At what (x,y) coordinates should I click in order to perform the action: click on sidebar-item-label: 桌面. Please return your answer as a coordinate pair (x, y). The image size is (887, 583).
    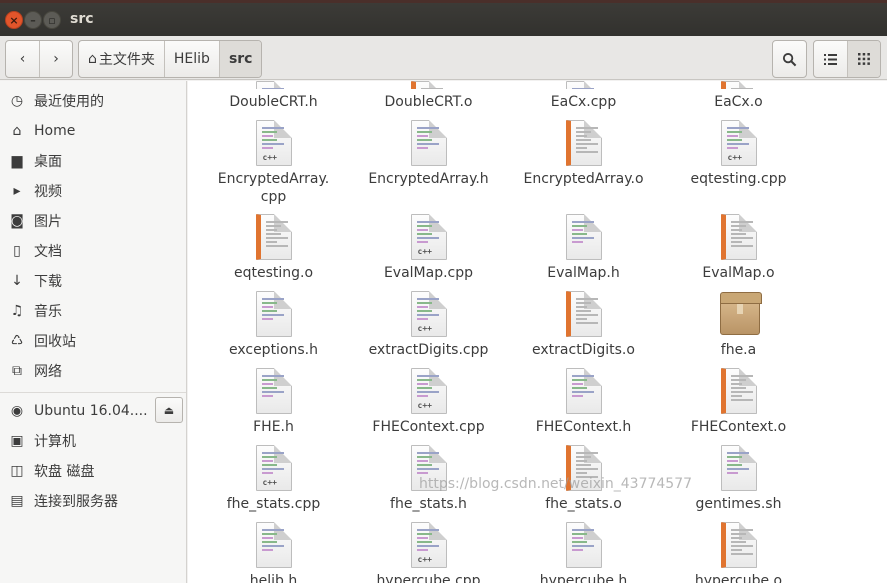
    Looking at the image, I should click on (48, 162).